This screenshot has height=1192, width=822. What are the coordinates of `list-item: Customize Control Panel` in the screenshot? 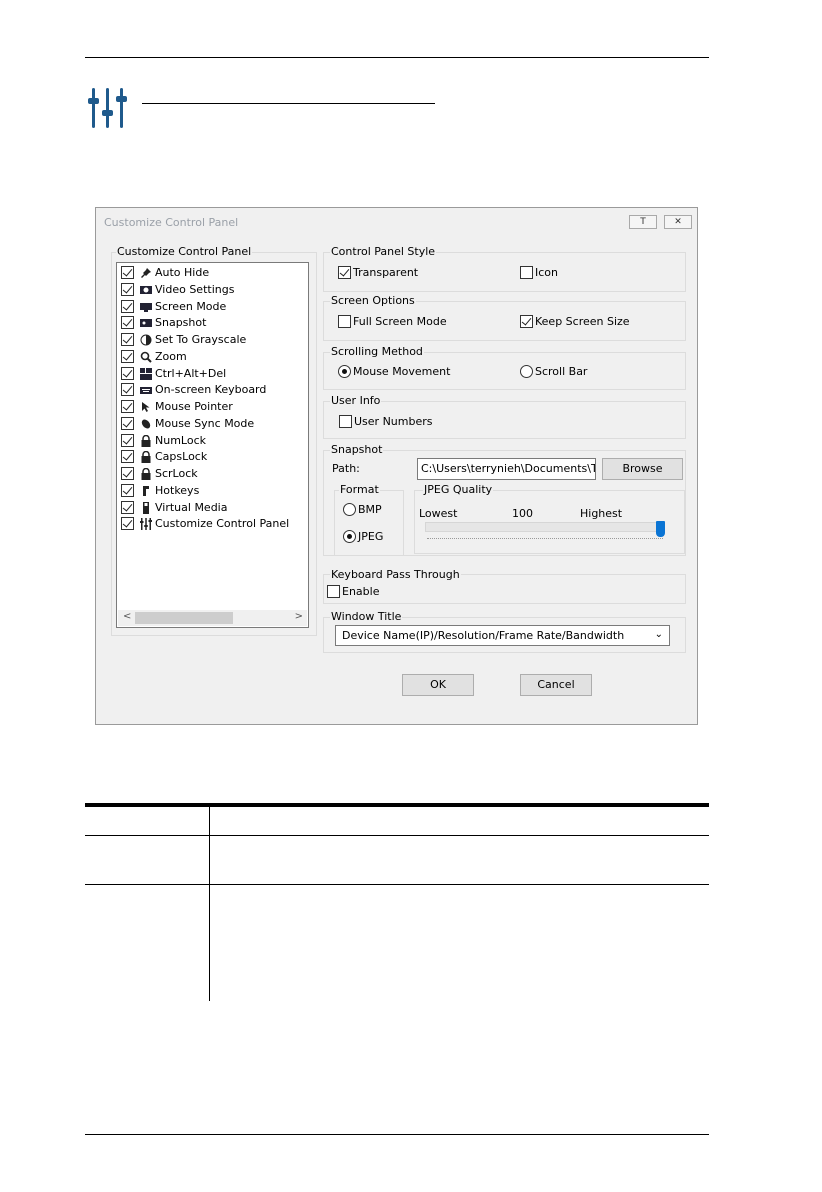 It's located at (213, 524).